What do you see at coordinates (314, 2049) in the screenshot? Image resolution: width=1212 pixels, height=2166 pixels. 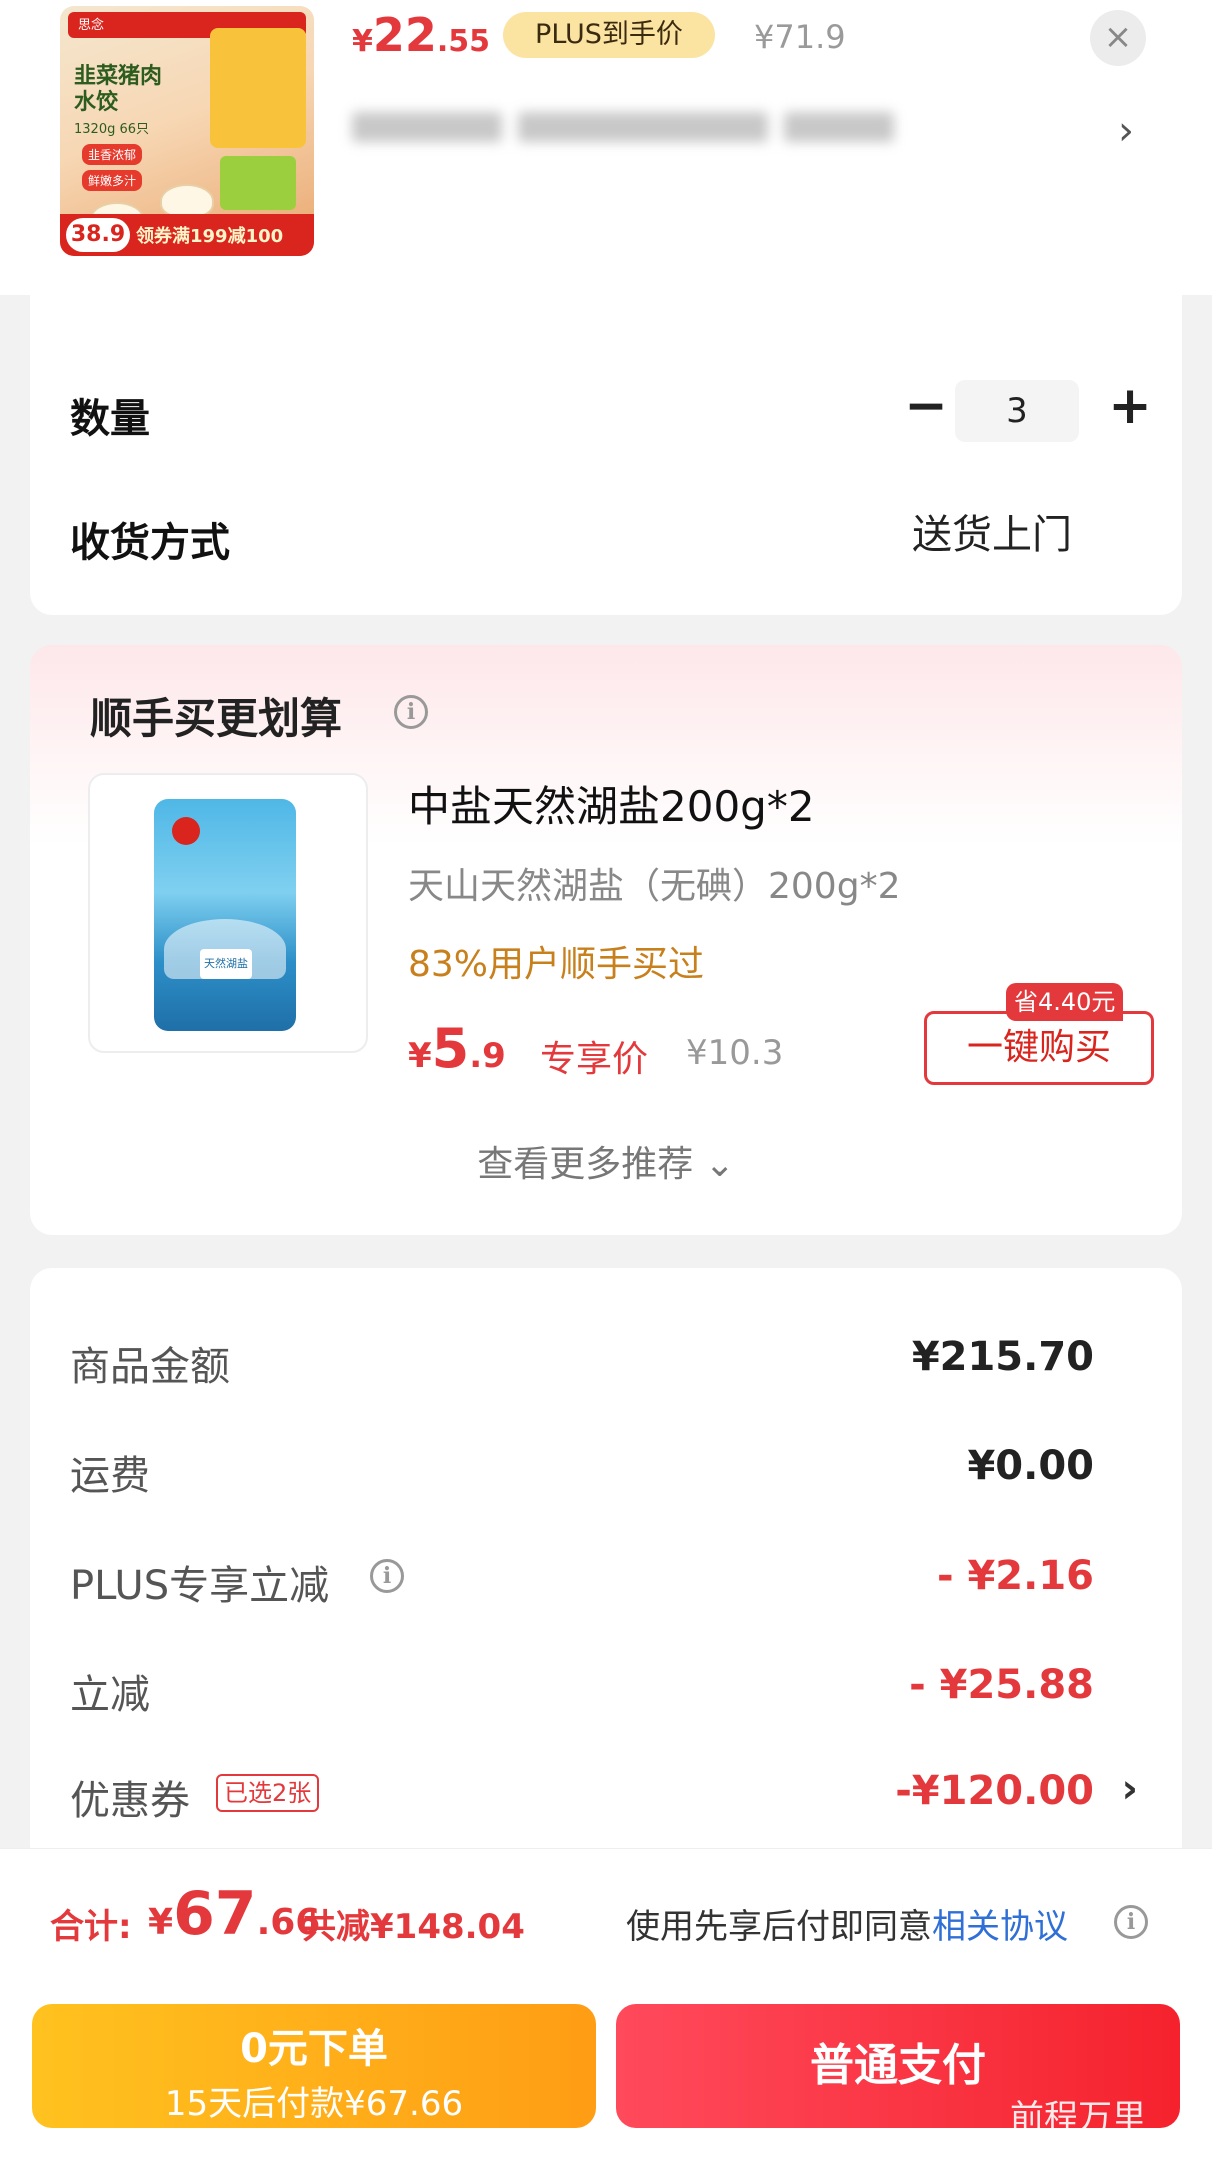 I see `pay-later-title: 0元下单` at bounding box center [314, 2049].